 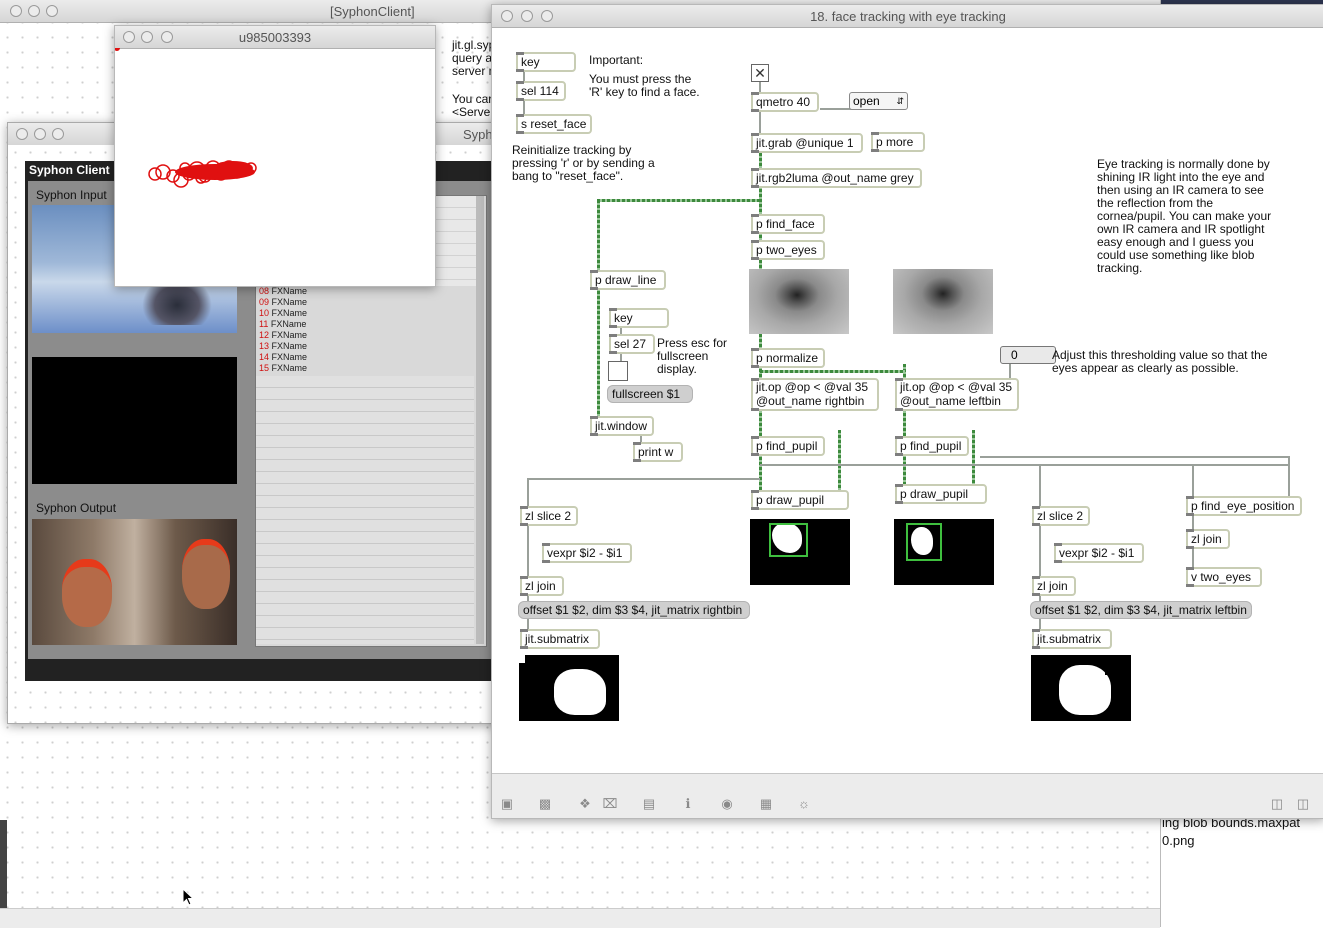 What do you see at coordinates (908, 16) in the screenshot?
I see `window-title: 18. face tracking with eye tracking` at bounding box center [908, 16].